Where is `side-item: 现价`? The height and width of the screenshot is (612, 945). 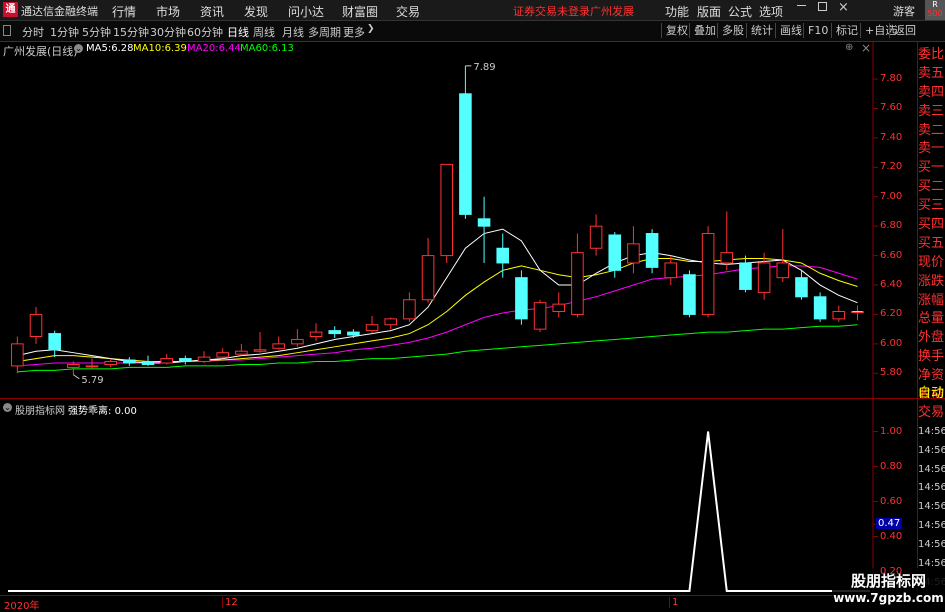 side-item: 现价 is located at coordinates (931, 262).